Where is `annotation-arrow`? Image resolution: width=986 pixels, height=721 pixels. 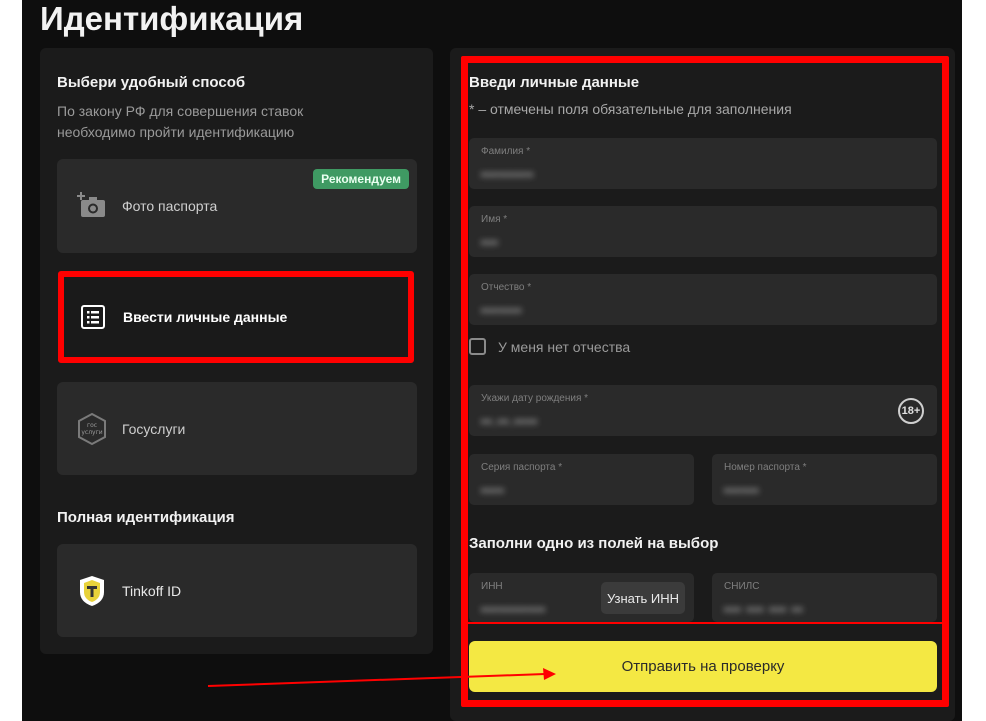
annotation-arrow is located at coordinates (381, 677).